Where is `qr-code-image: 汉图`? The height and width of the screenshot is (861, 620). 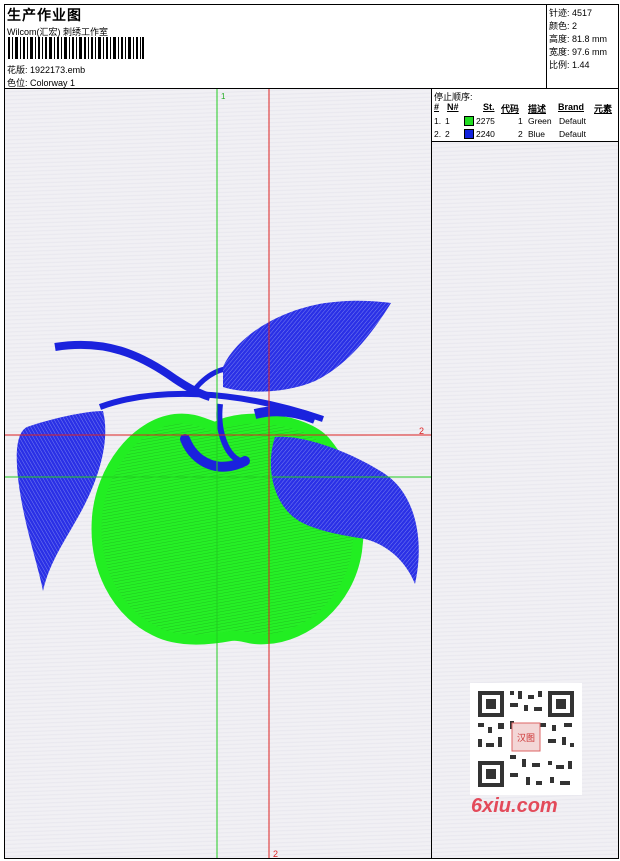 qr-code-image: 汉图 is located at coordinates (526, 739).